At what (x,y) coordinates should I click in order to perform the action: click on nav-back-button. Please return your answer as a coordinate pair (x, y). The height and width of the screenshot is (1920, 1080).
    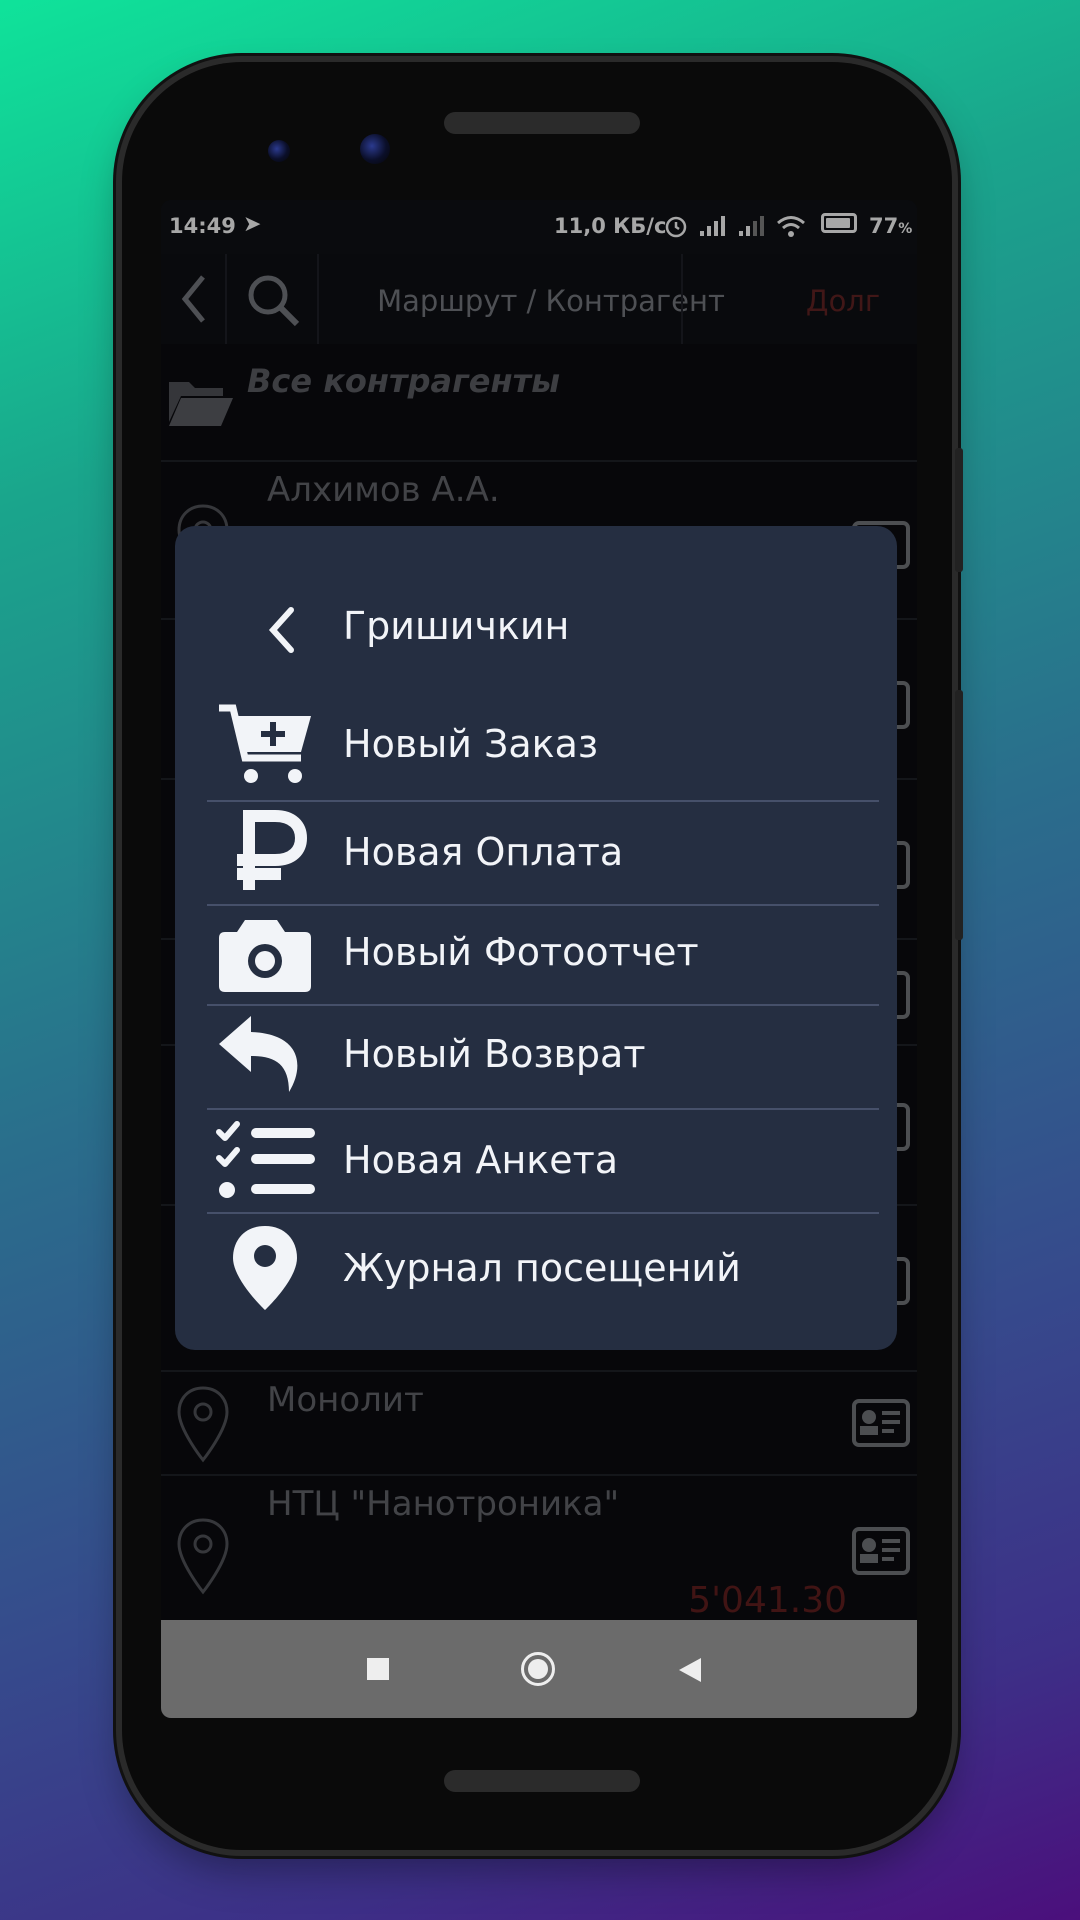
    Looking at the image, I should click on (690, 1670).